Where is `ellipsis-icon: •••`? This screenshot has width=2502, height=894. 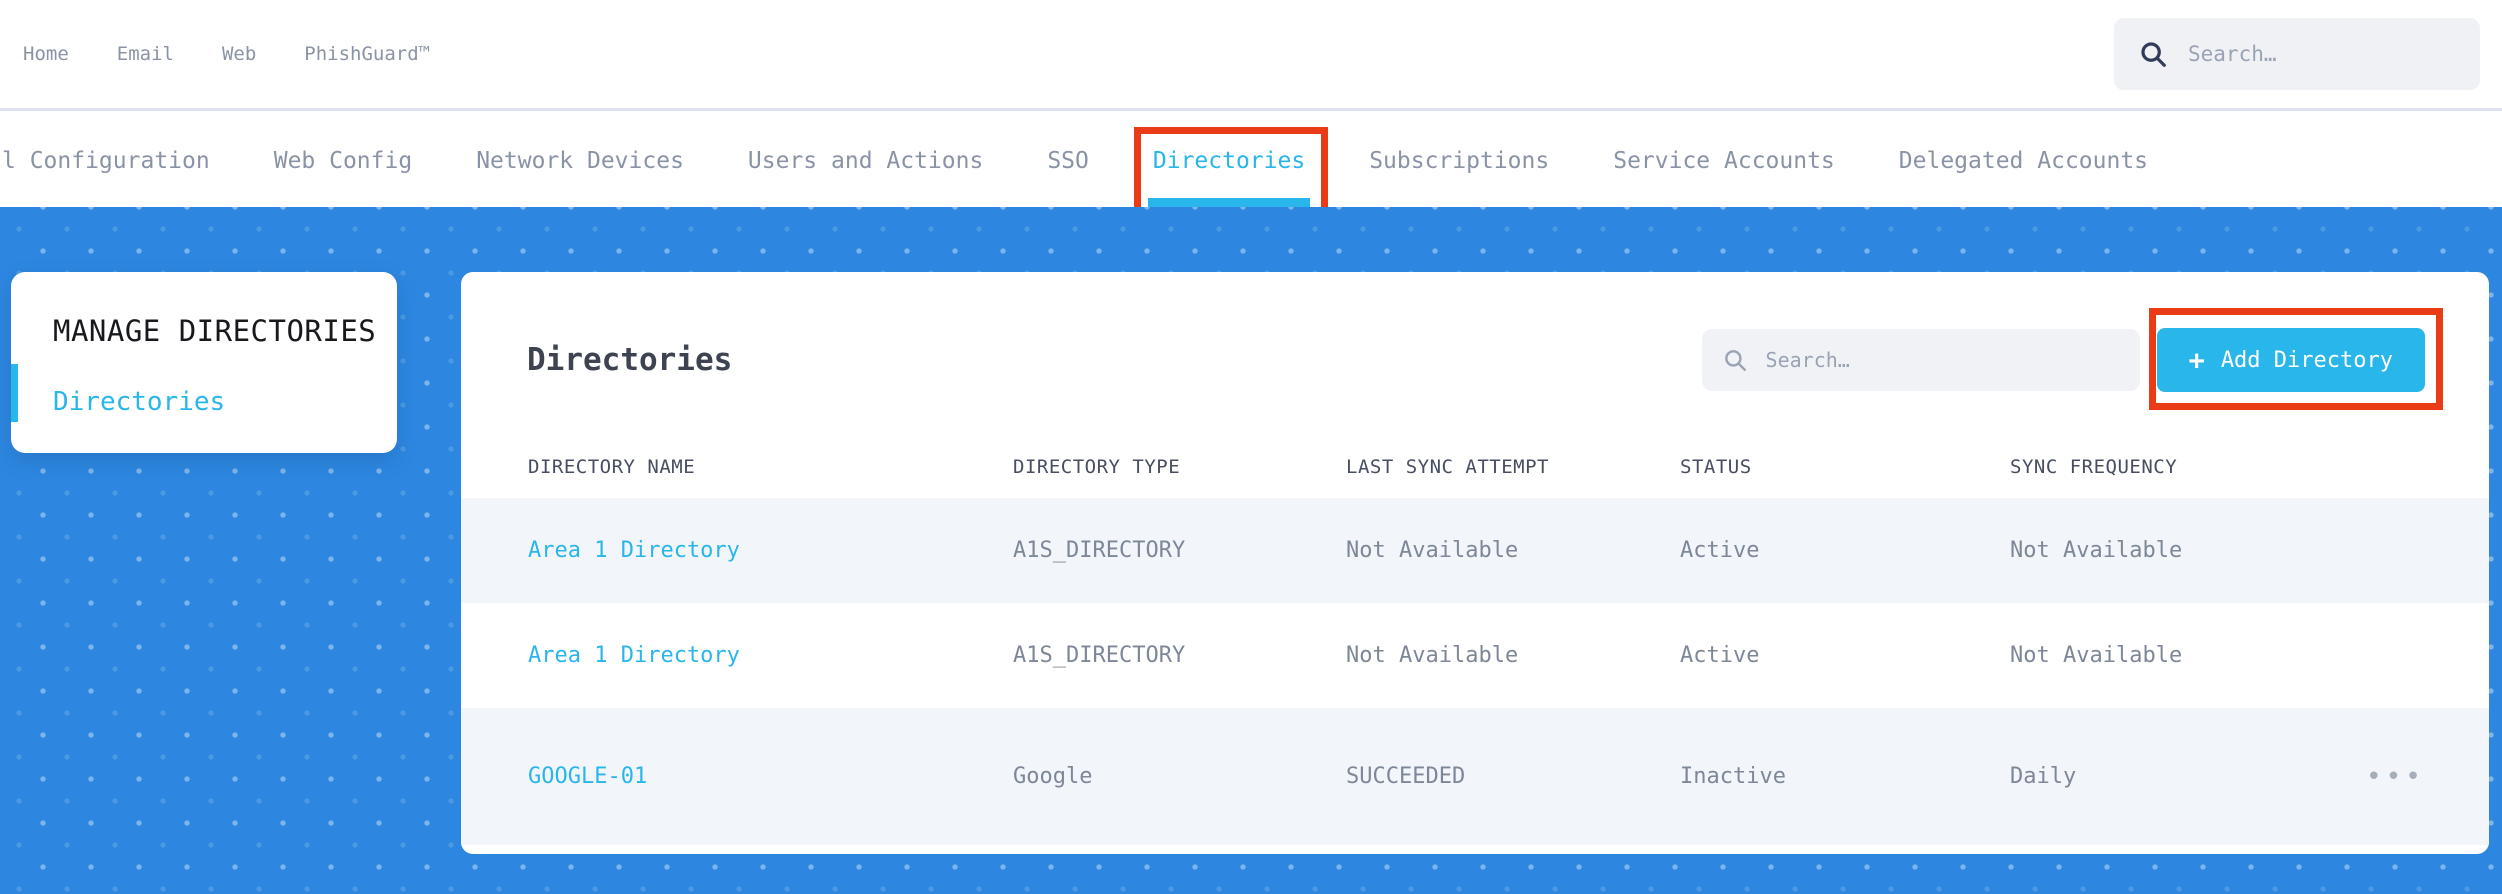
ellipsis-icon: ••• is located at coordinates (2427, 777).